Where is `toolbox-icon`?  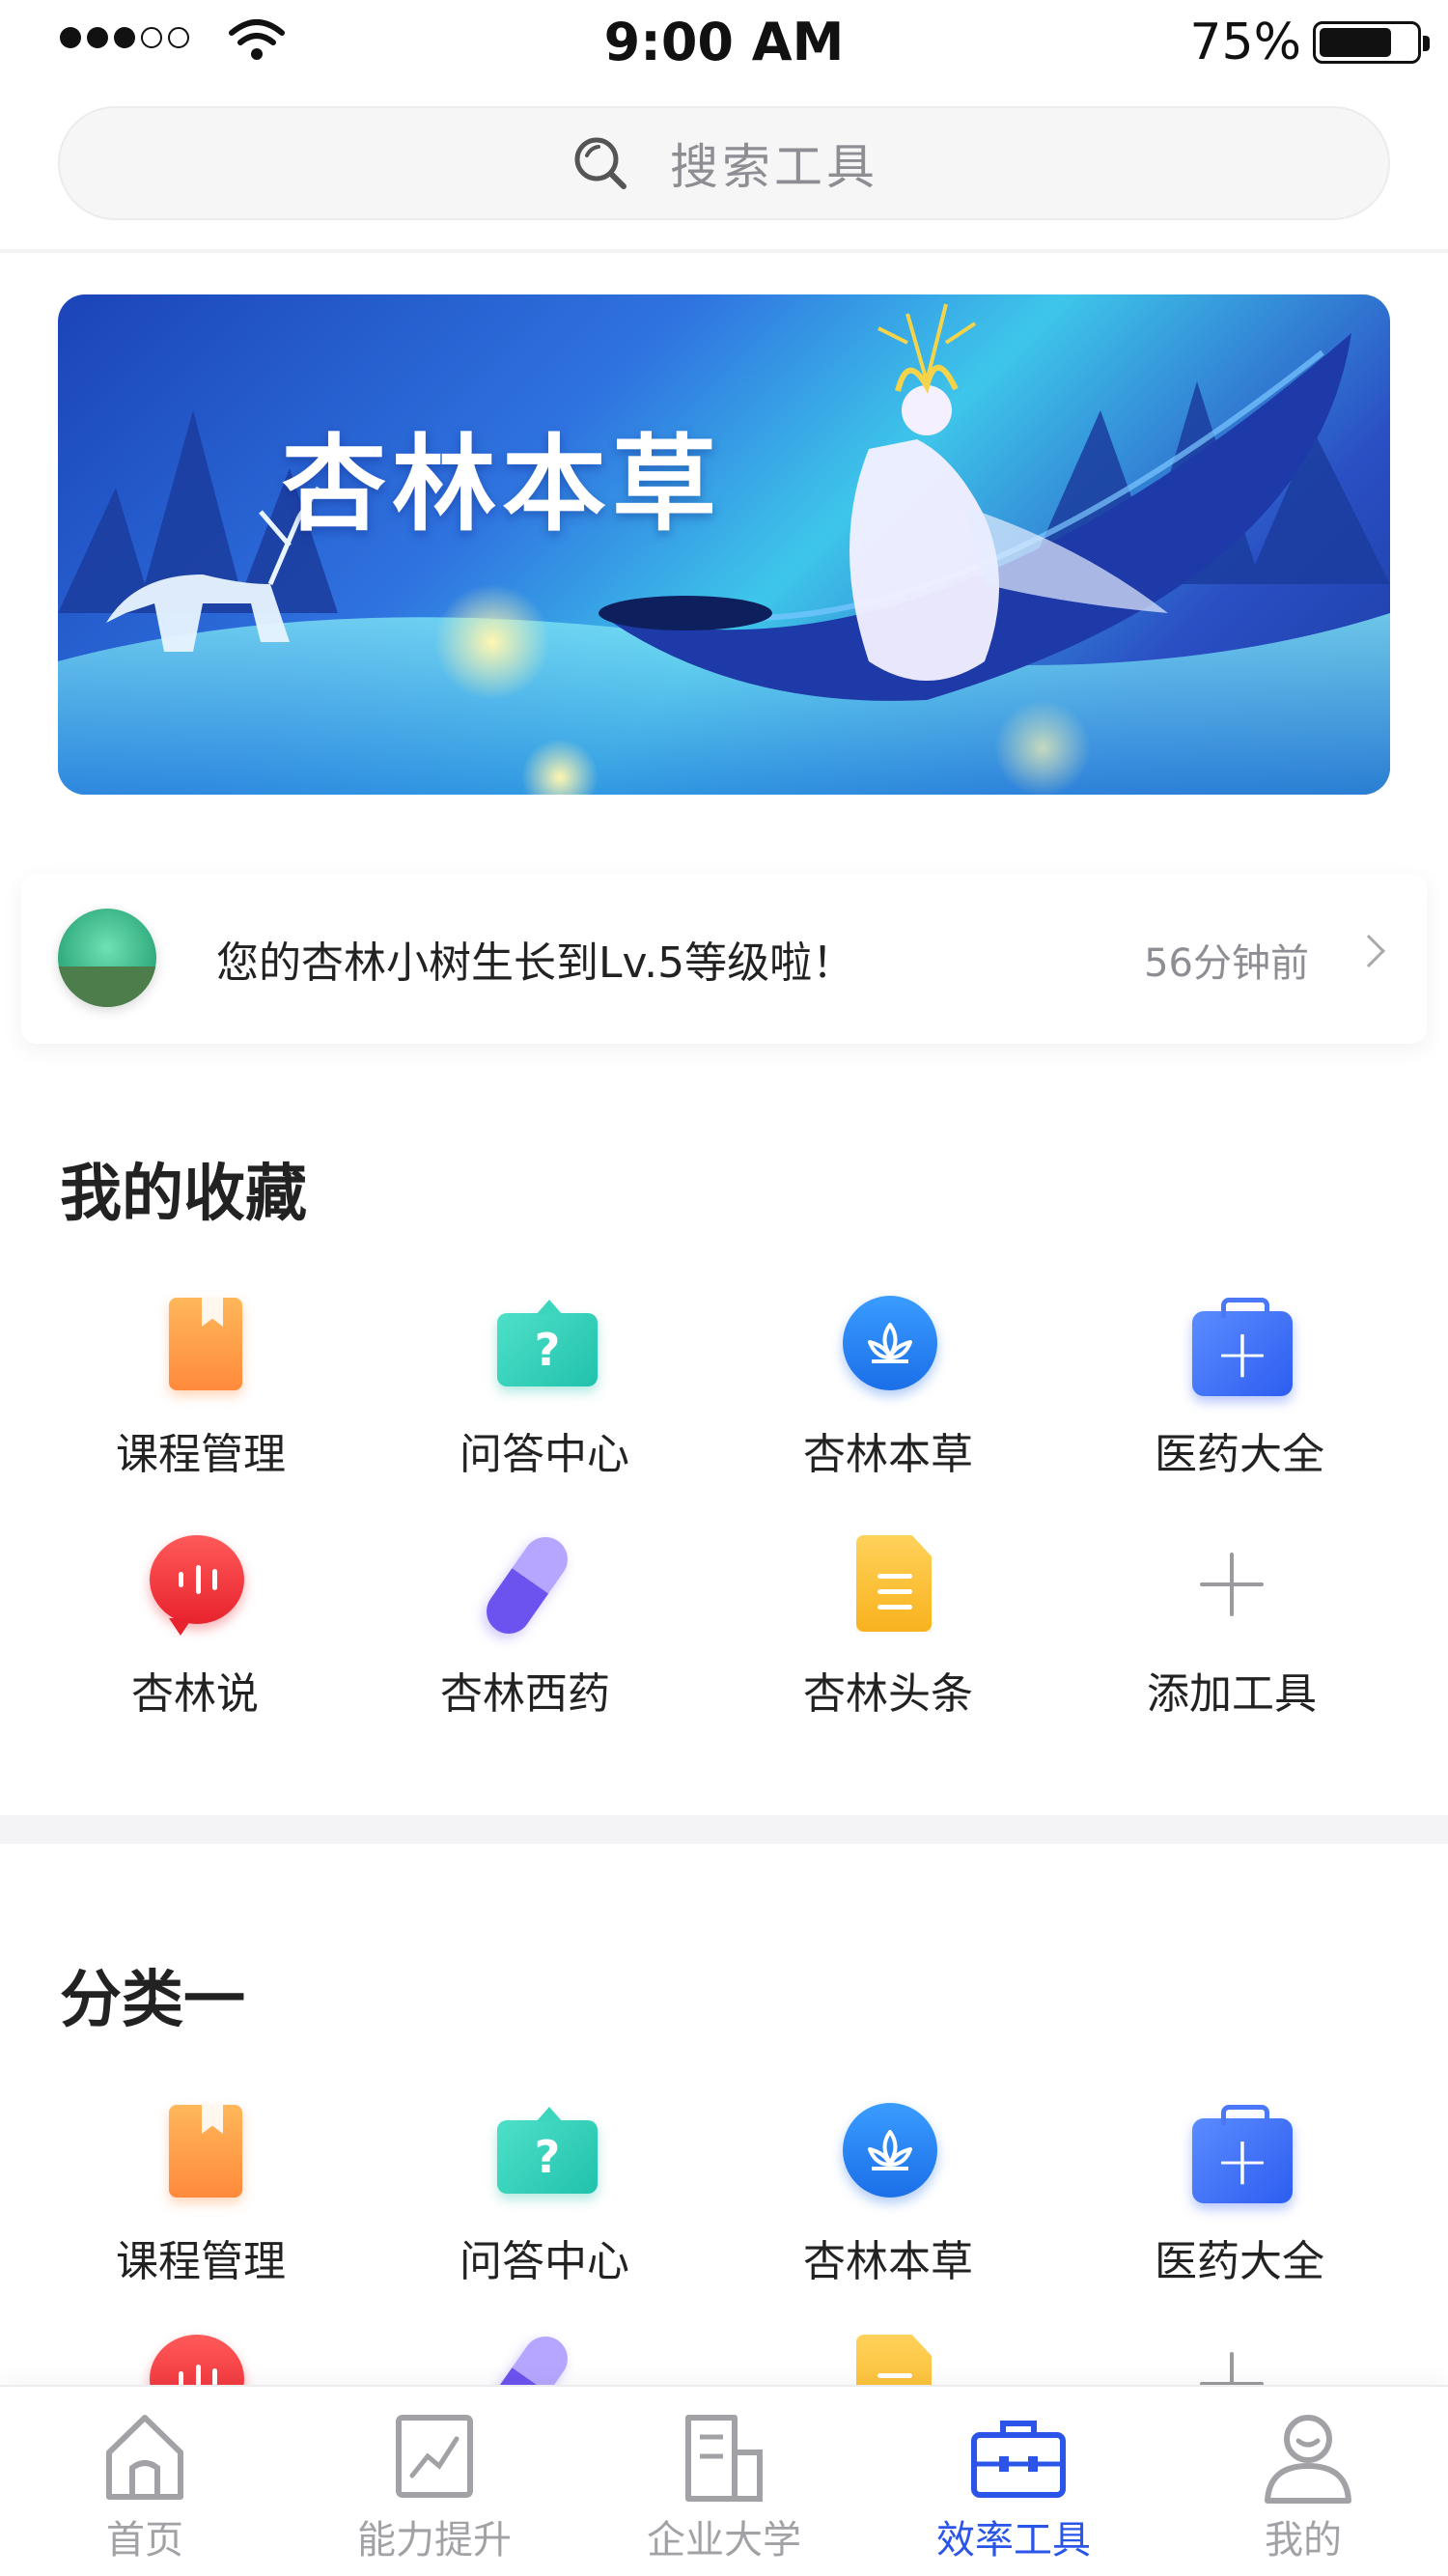
toolbox-icon is located at coordinates (1019, 2459).